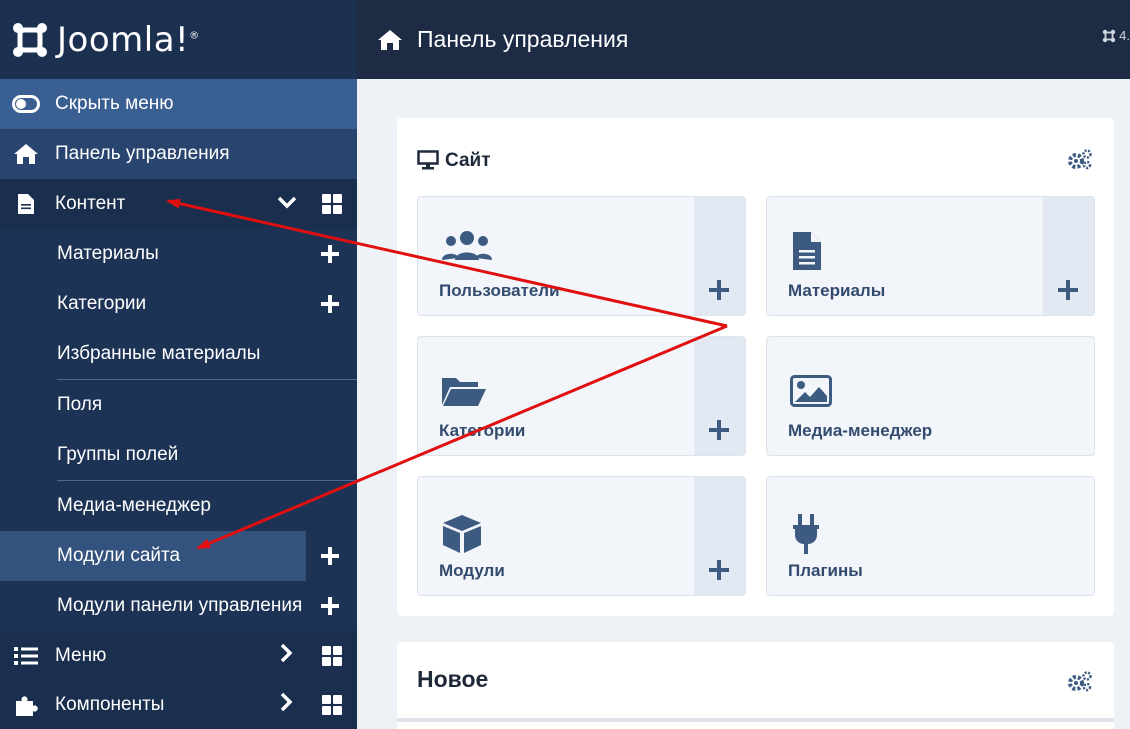 The image size is (1130, 729). Describe the element at coordinates (90, 203) in the screenshot. I see `sidebar-item-label: Контент` at that location.